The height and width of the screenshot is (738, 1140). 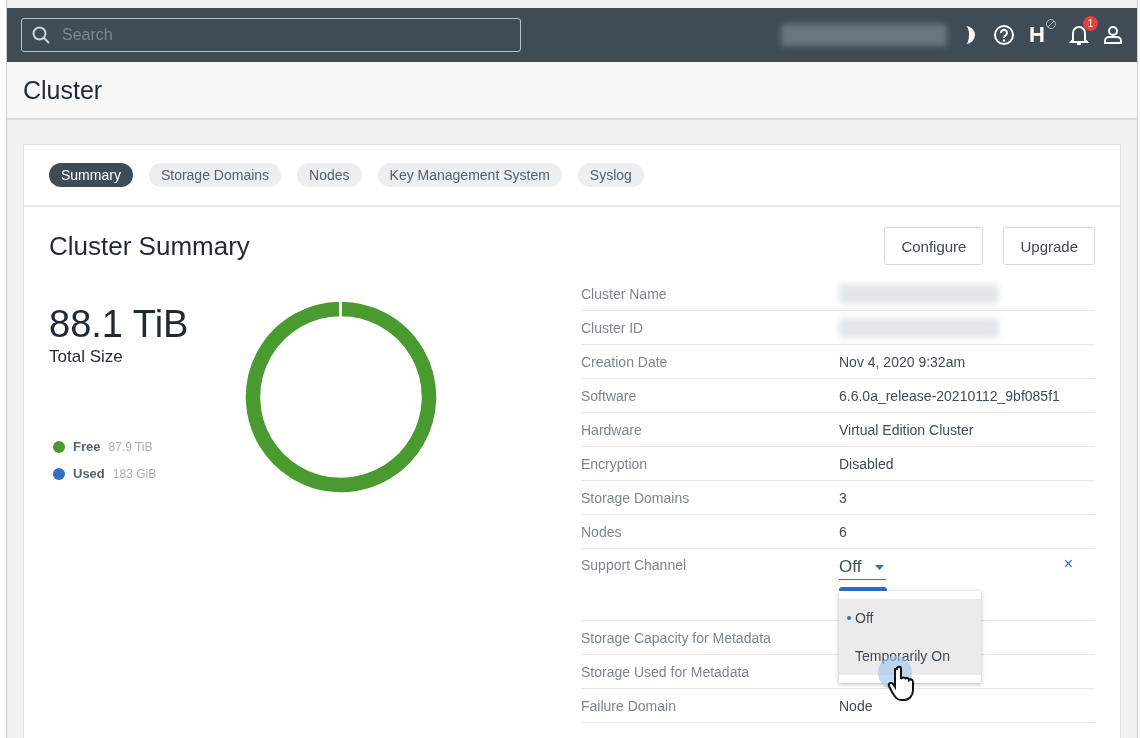 I want to click on detail-label: Creation Date, so click(x=625, y=361).